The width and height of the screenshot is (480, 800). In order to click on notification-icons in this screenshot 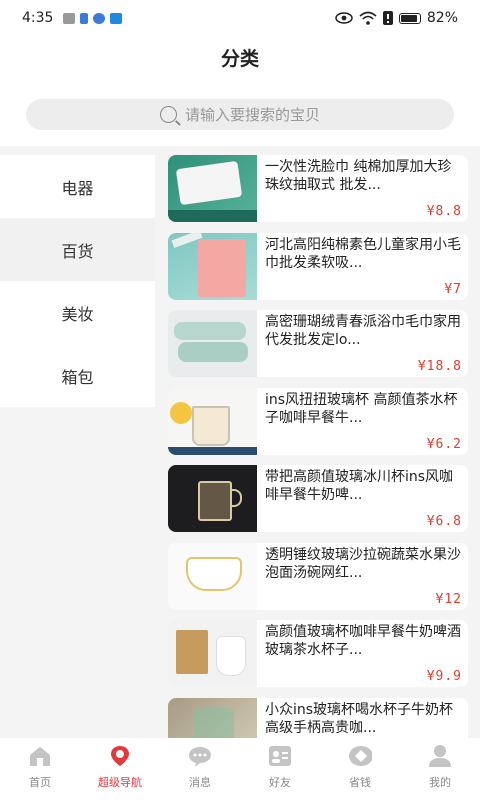, I will do `click(93, 18)`.